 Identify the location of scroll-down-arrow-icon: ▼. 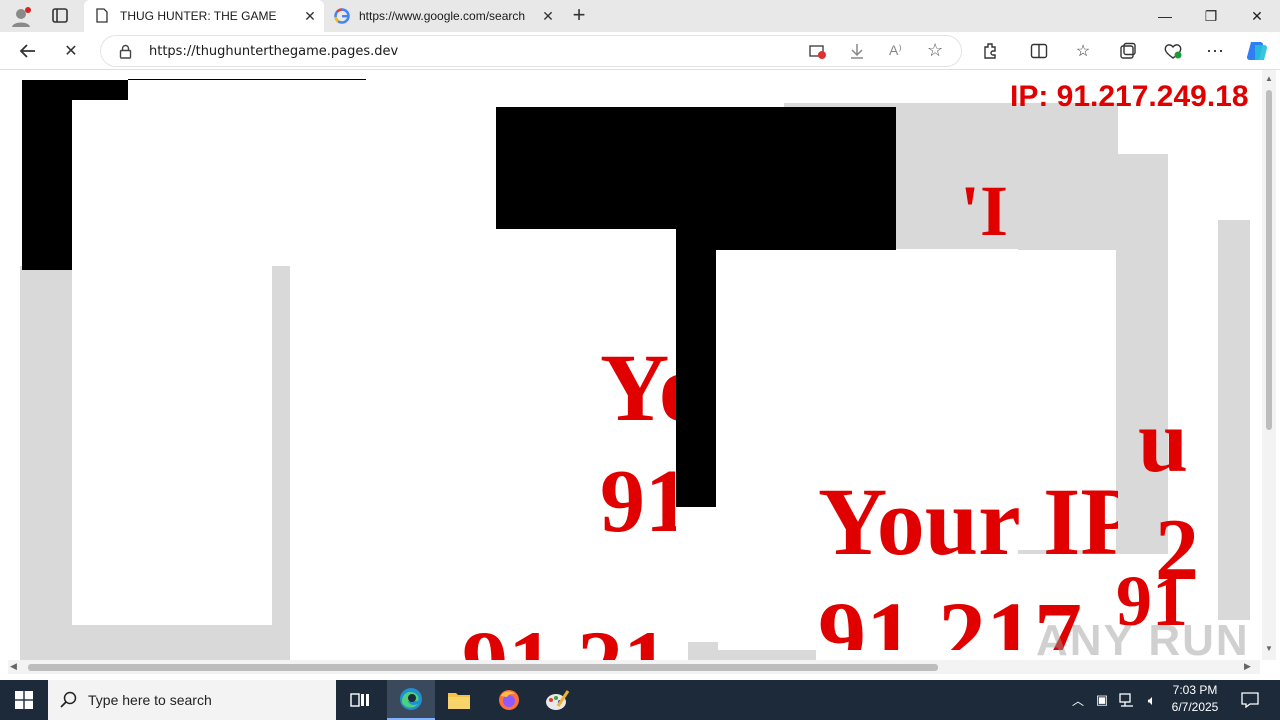
(1269, 648).